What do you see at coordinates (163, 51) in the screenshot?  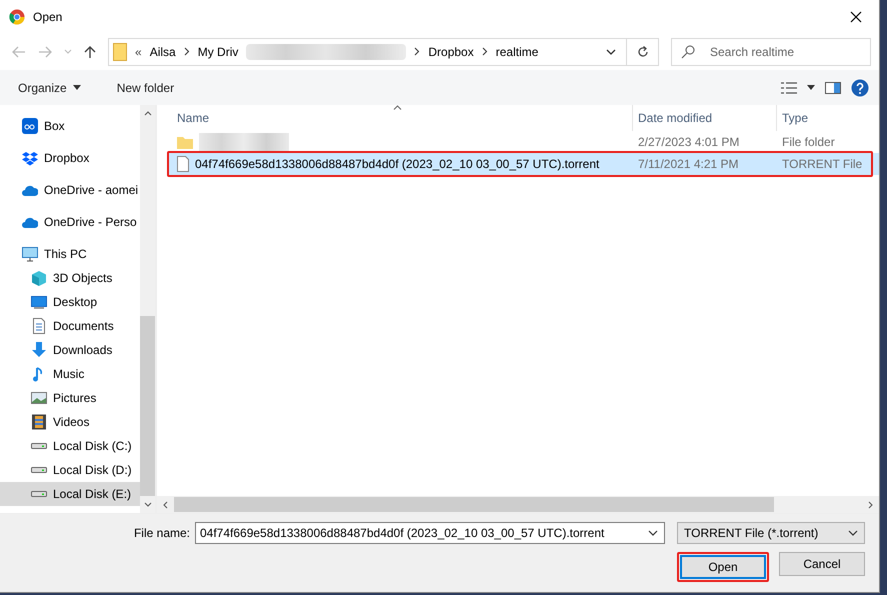 I see `breadcrumb: Ailsa` at bounding box center [163, 51].